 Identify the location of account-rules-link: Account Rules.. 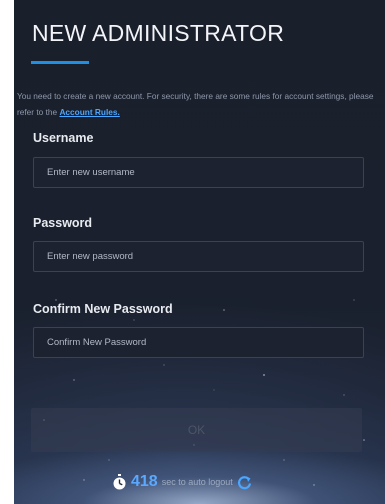
(89, 112).